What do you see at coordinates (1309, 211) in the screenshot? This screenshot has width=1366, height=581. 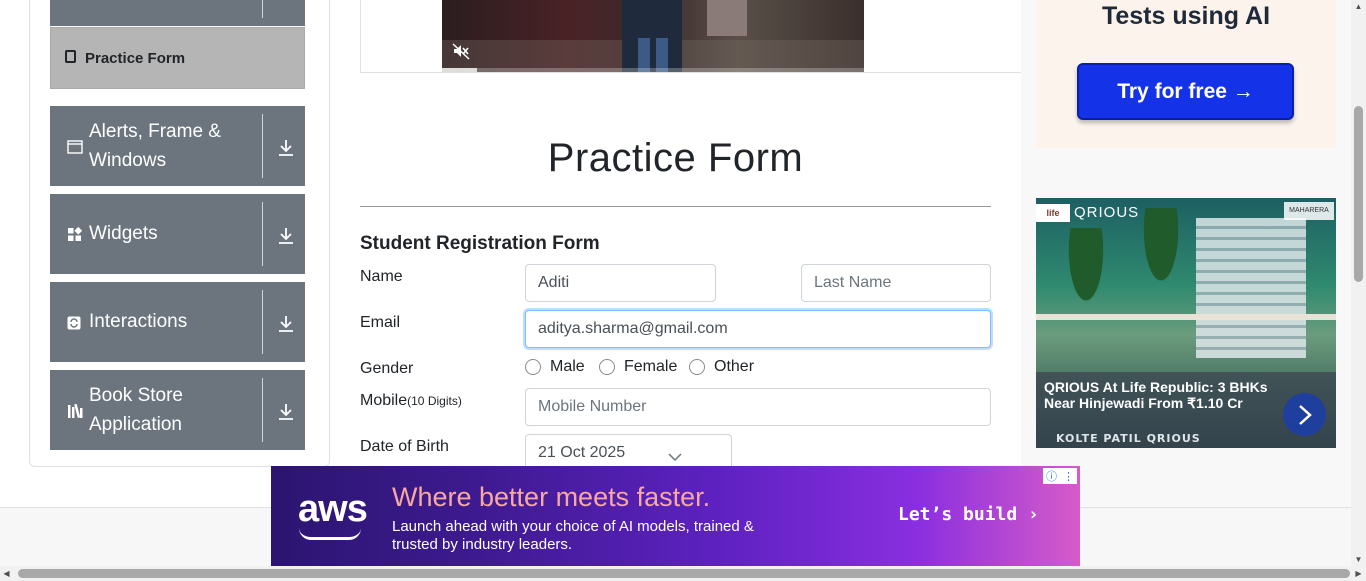 I see `maharera-badge: MAHARERA` at bounding box center [1309, 211].